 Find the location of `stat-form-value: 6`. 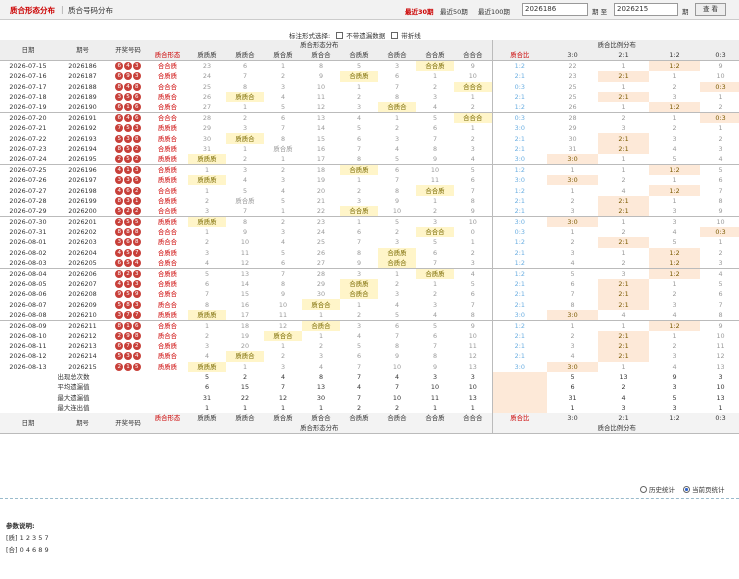

stat-form-value: 6 is located at coordinates (207, 387).